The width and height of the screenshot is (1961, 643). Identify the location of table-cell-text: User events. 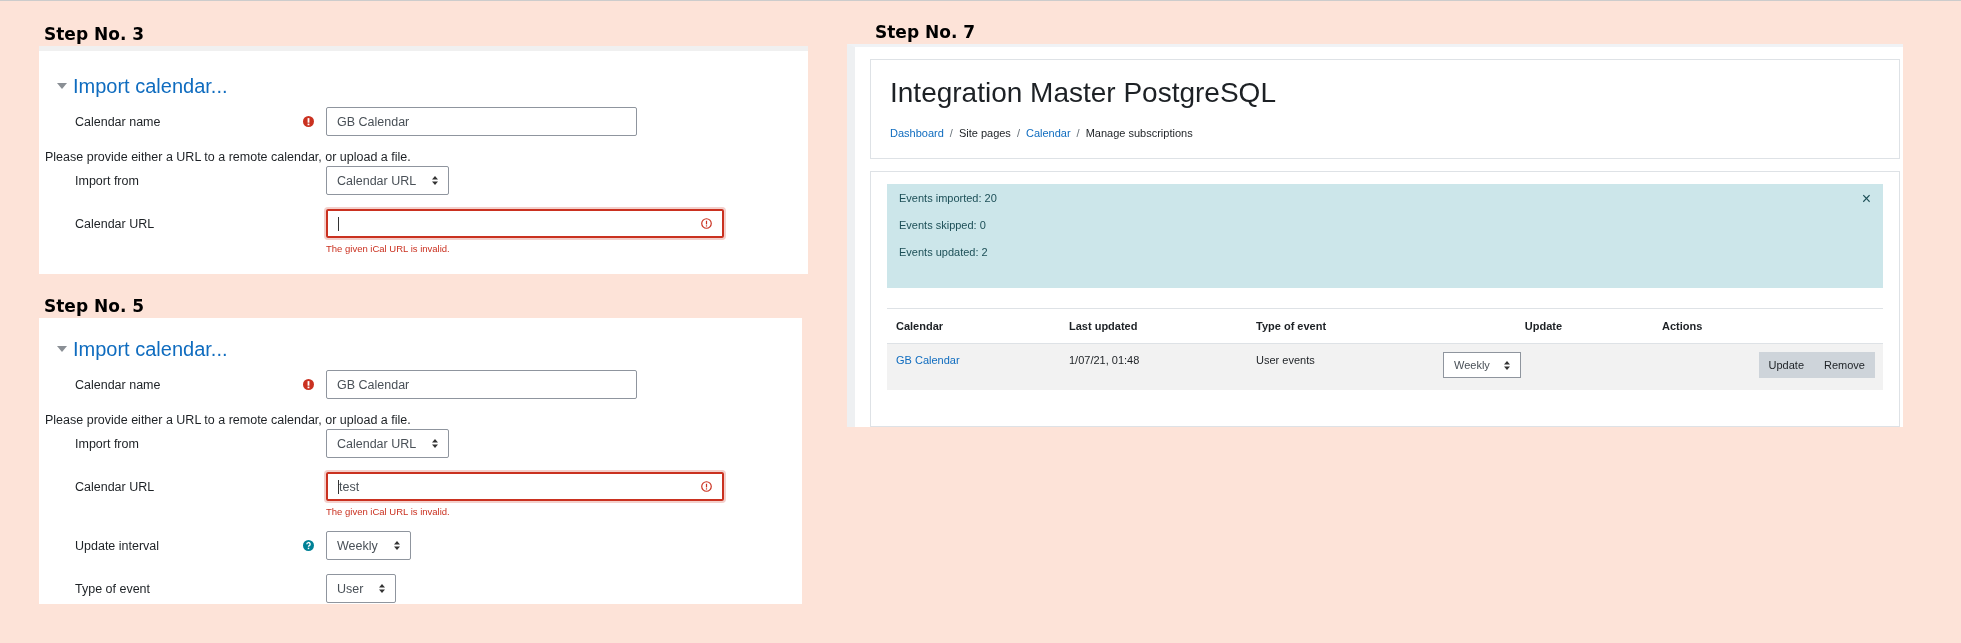
(1285, 360).